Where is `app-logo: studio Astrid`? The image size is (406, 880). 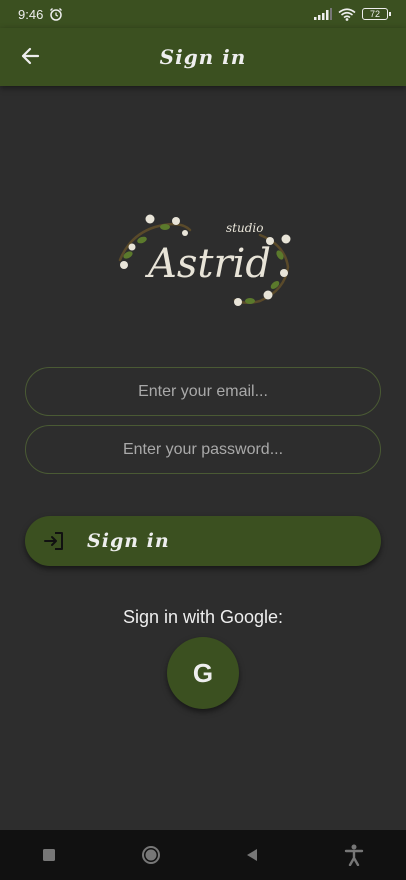 app-logo: studio Astrid is located at coordinates (204, 260).